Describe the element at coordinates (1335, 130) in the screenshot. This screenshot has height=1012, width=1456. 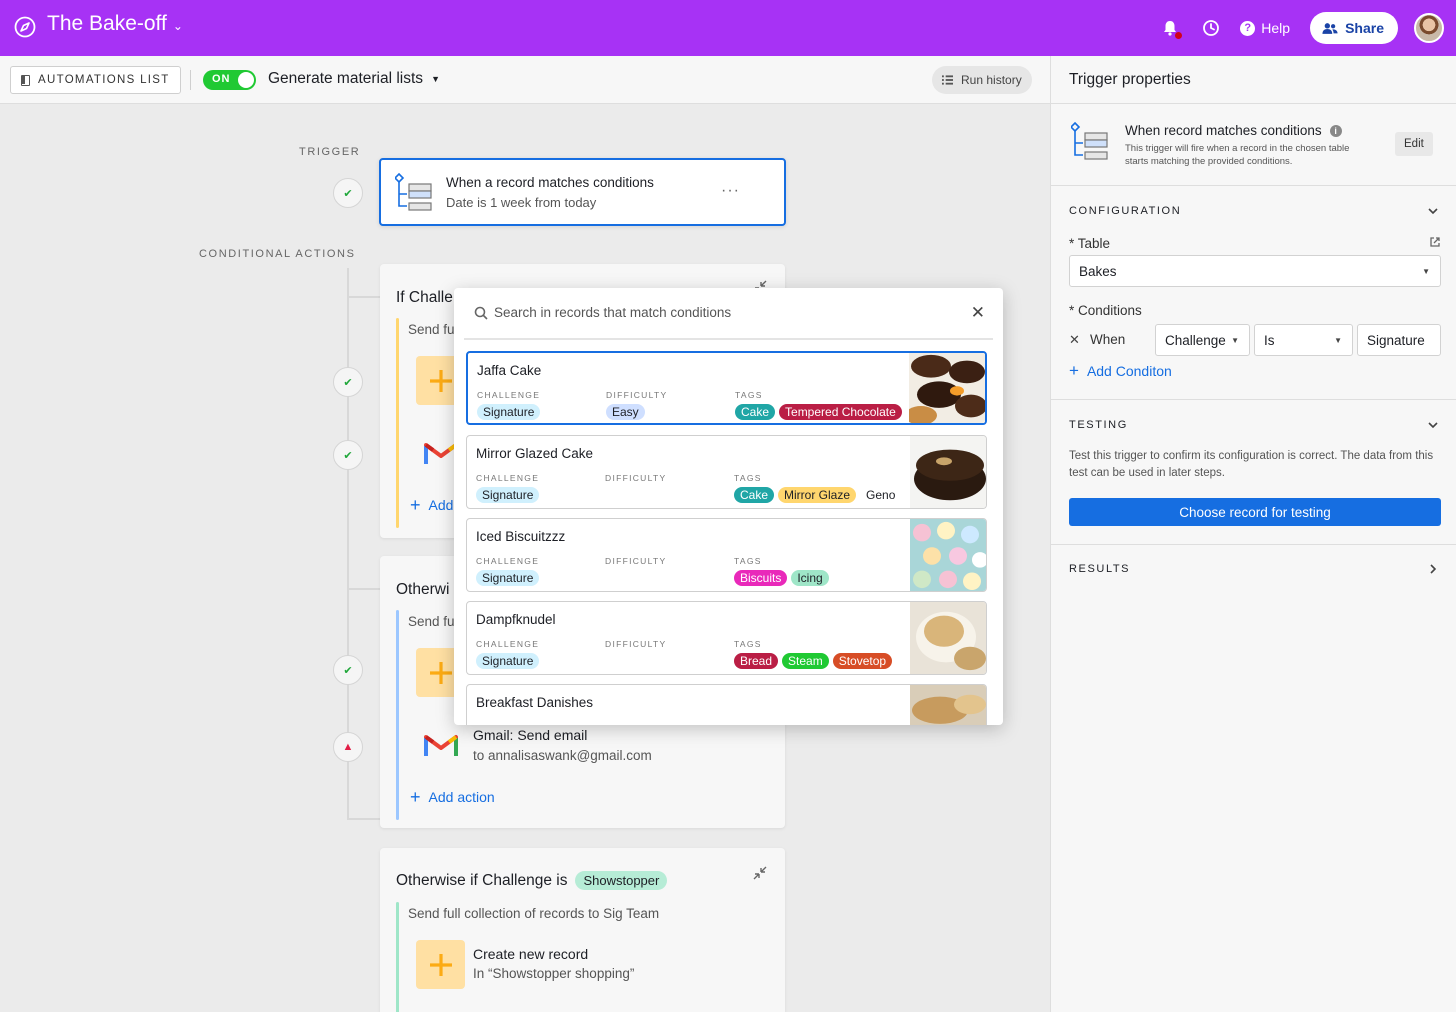
I see `info-icon: i` at that location.